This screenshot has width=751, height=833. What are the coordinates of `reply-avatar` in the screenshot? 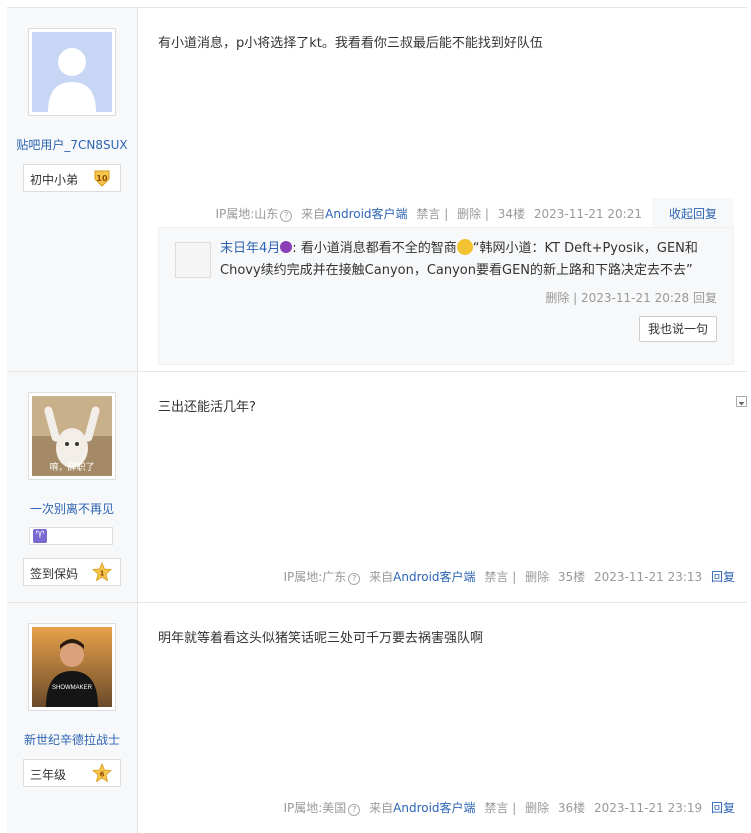 It's located at (193, 260).